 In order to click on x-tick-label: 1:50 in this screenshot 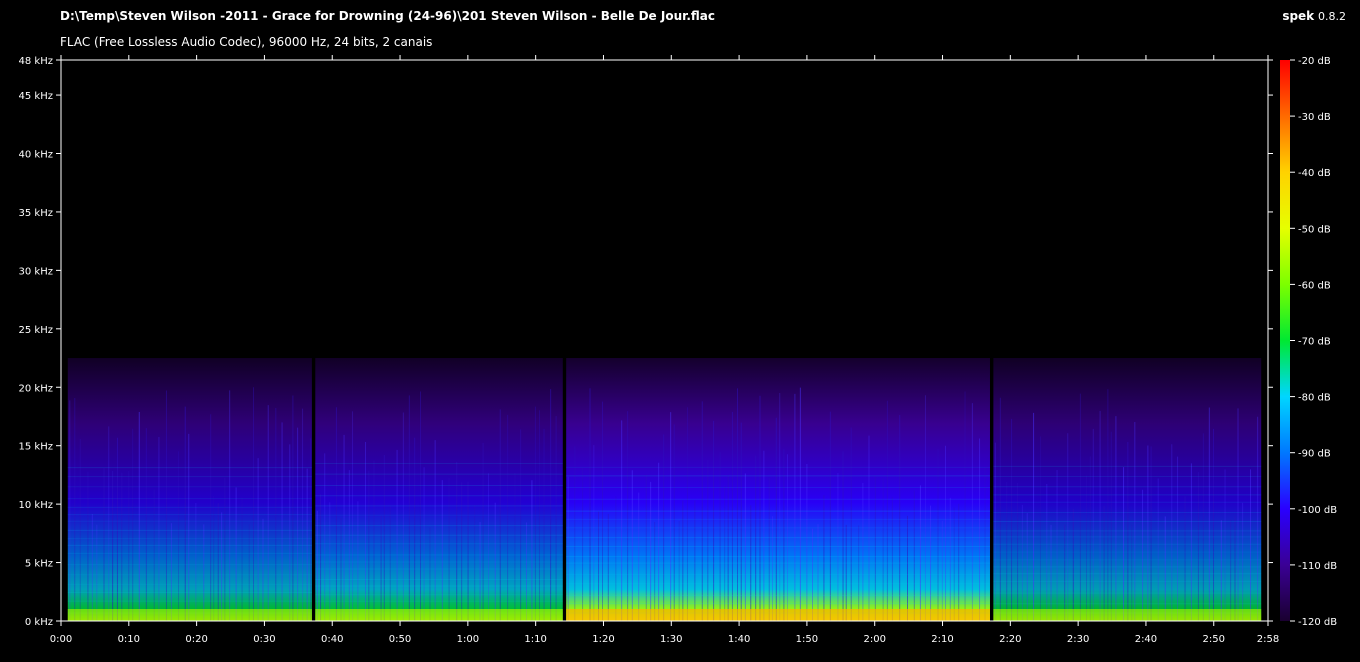, I will do `click(807, 639)`.